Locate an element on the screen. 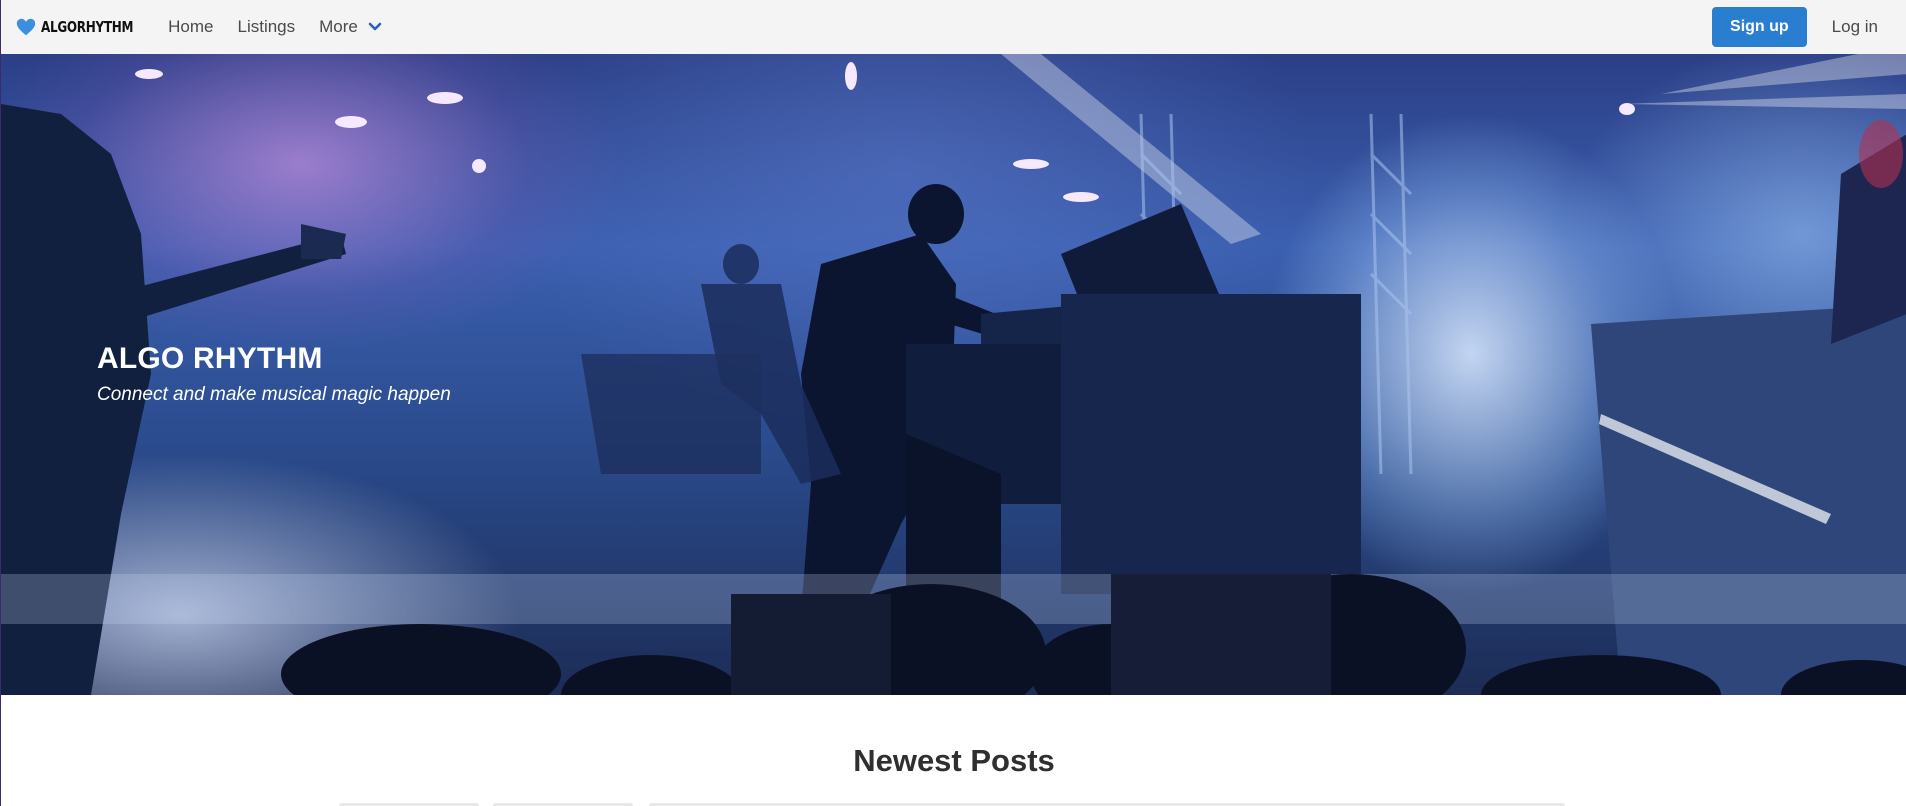  hero-subtitle: Connect and make musical magic happen is located at coordinates (274, 394).